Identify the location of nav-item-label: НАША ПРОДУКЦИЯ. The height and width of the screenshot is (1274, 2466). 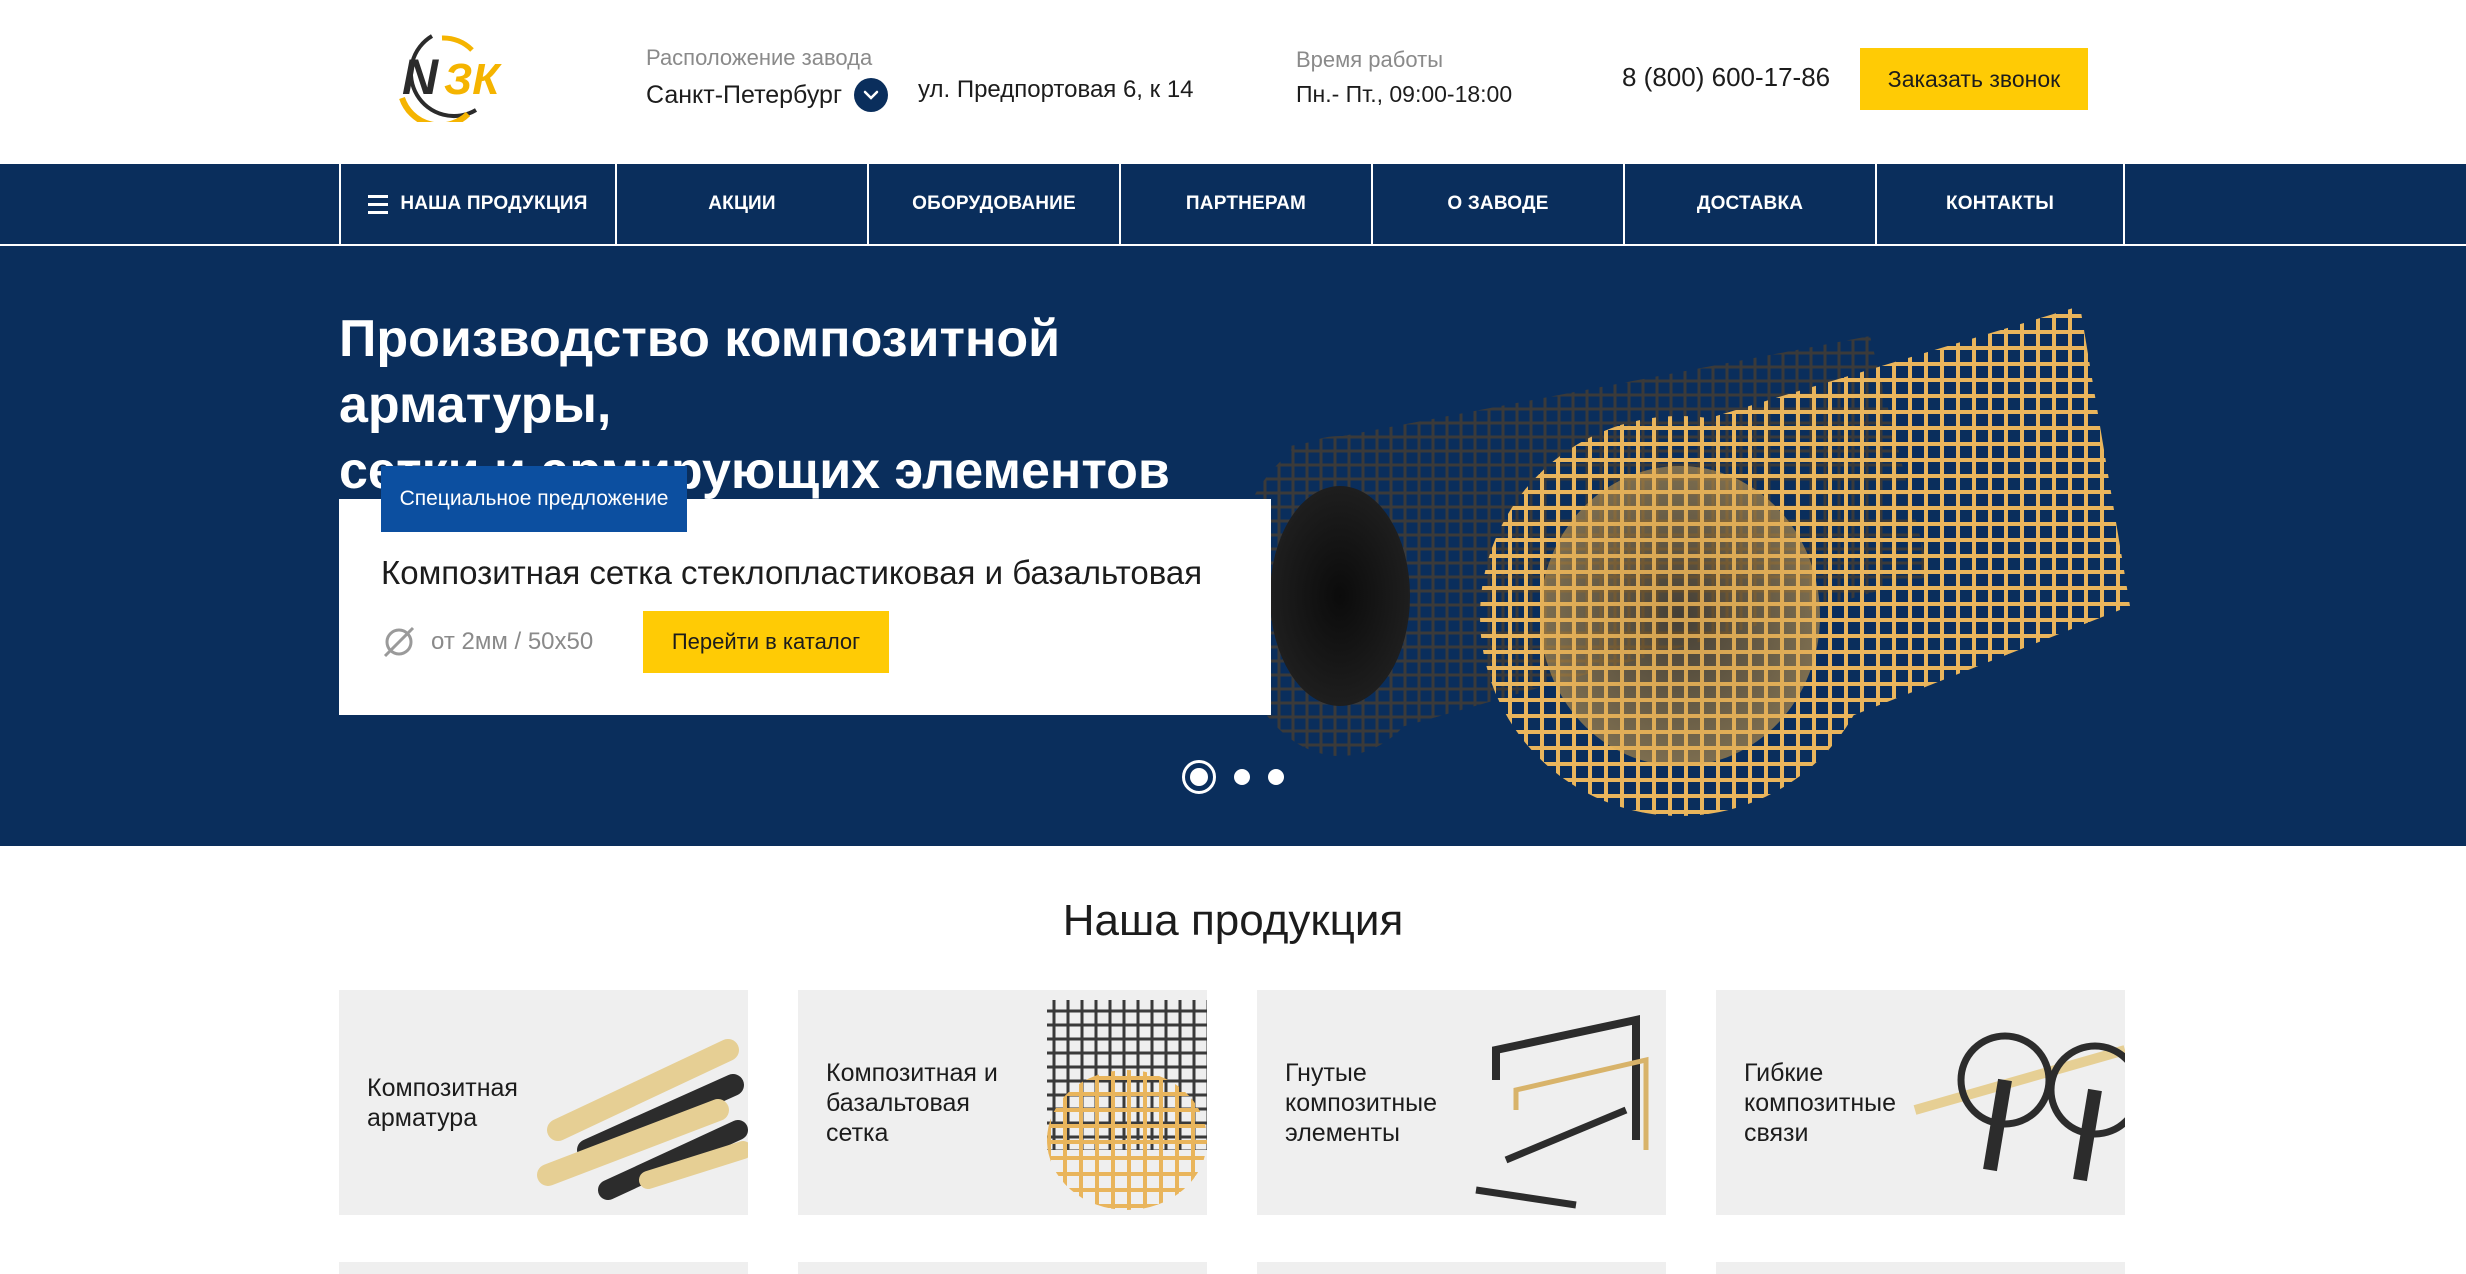
(494, 203).